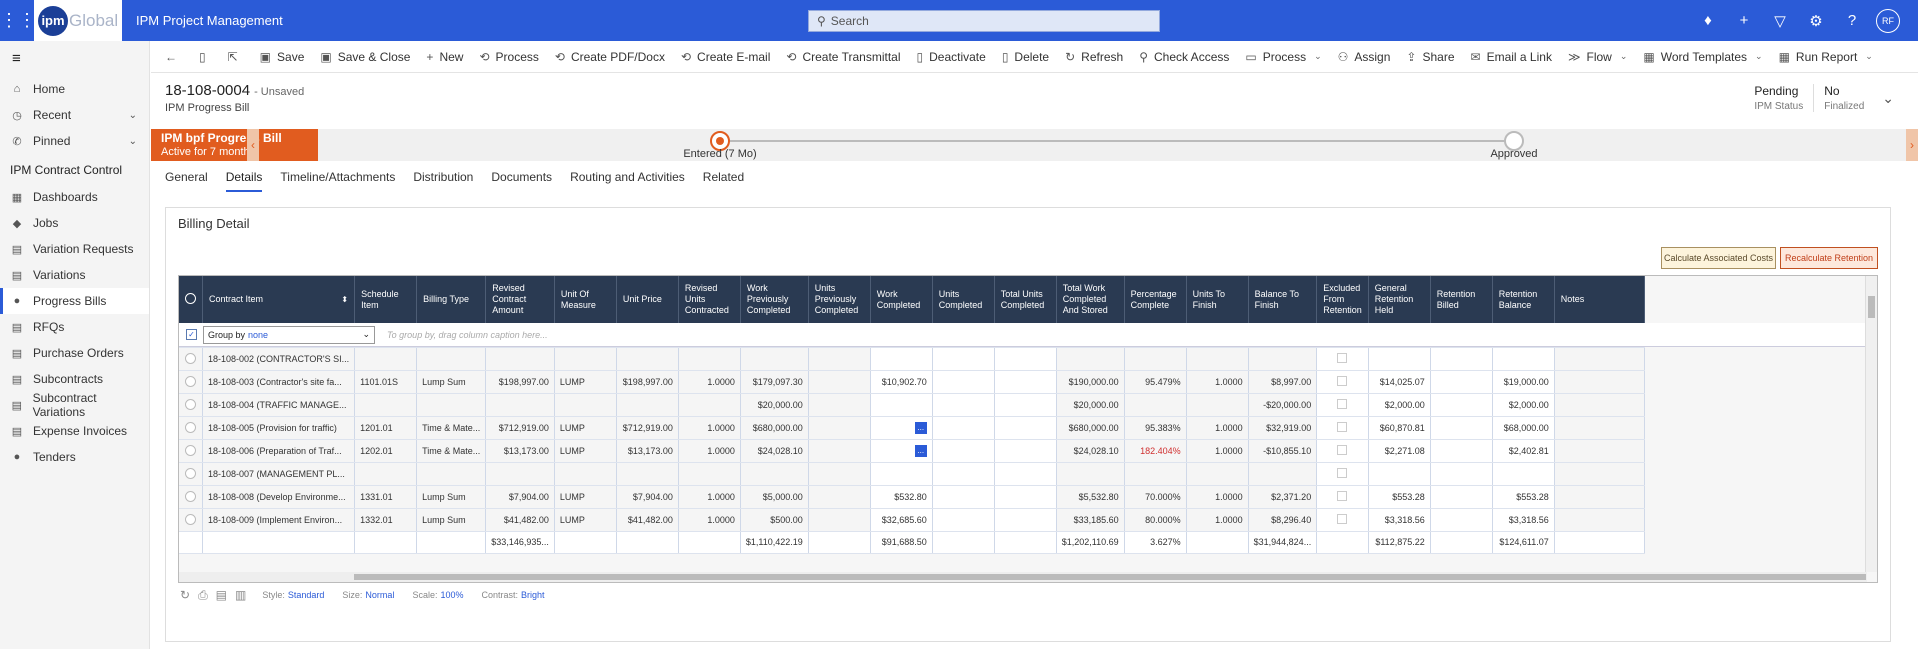 The width and height of the screenshot is (1918, 649). Describe the element at coordinates (221, 595) in the screenshot. I see `export-icon: ▤` at that location.